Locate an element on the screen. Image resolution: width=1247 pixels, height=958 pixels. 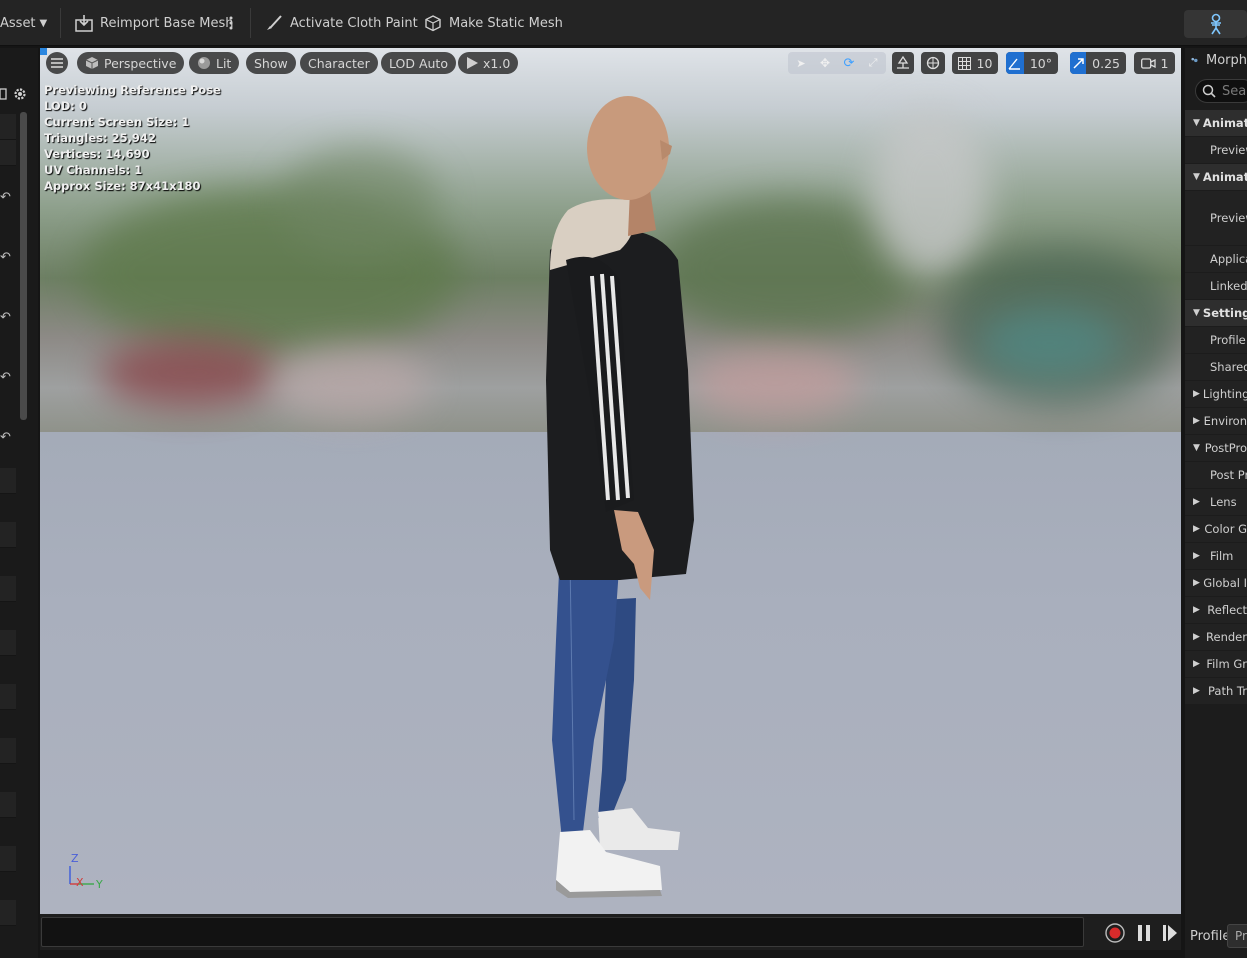
property-group-row: ▼ Setting is located at coordinates (1216, 313).